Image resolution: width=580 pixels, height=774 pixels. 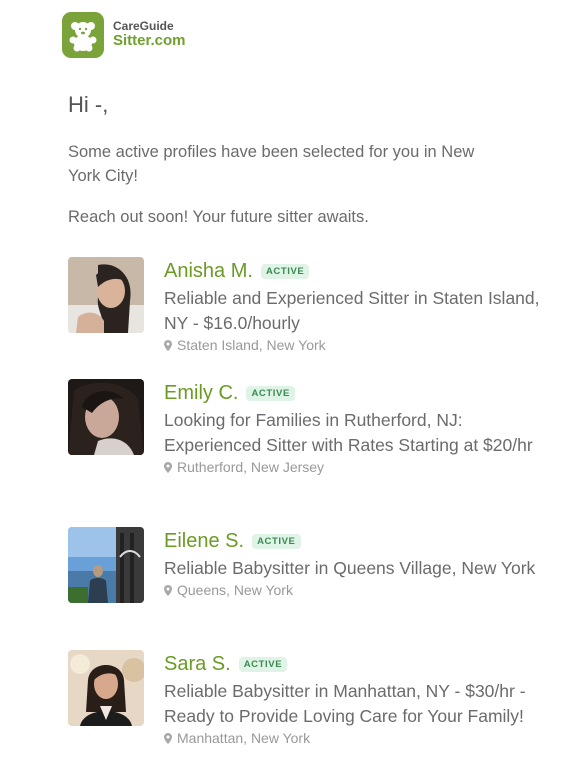 I want to click on location-text: Rutherford, New Jersey, so click(x=251, y=467).